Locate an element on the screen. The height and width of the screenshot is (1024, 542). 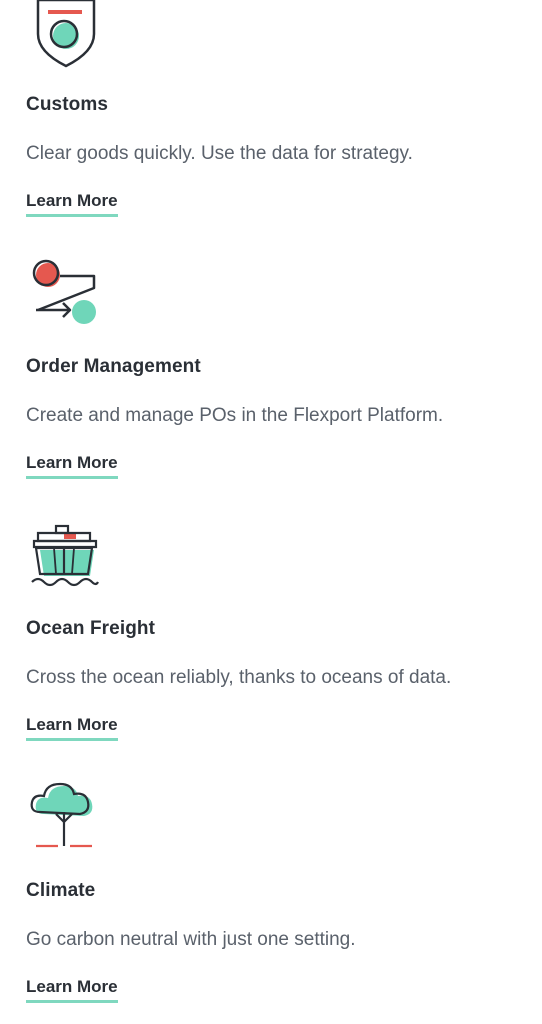
ocean-freight-ship-icon is located at coordinates (66, 552).